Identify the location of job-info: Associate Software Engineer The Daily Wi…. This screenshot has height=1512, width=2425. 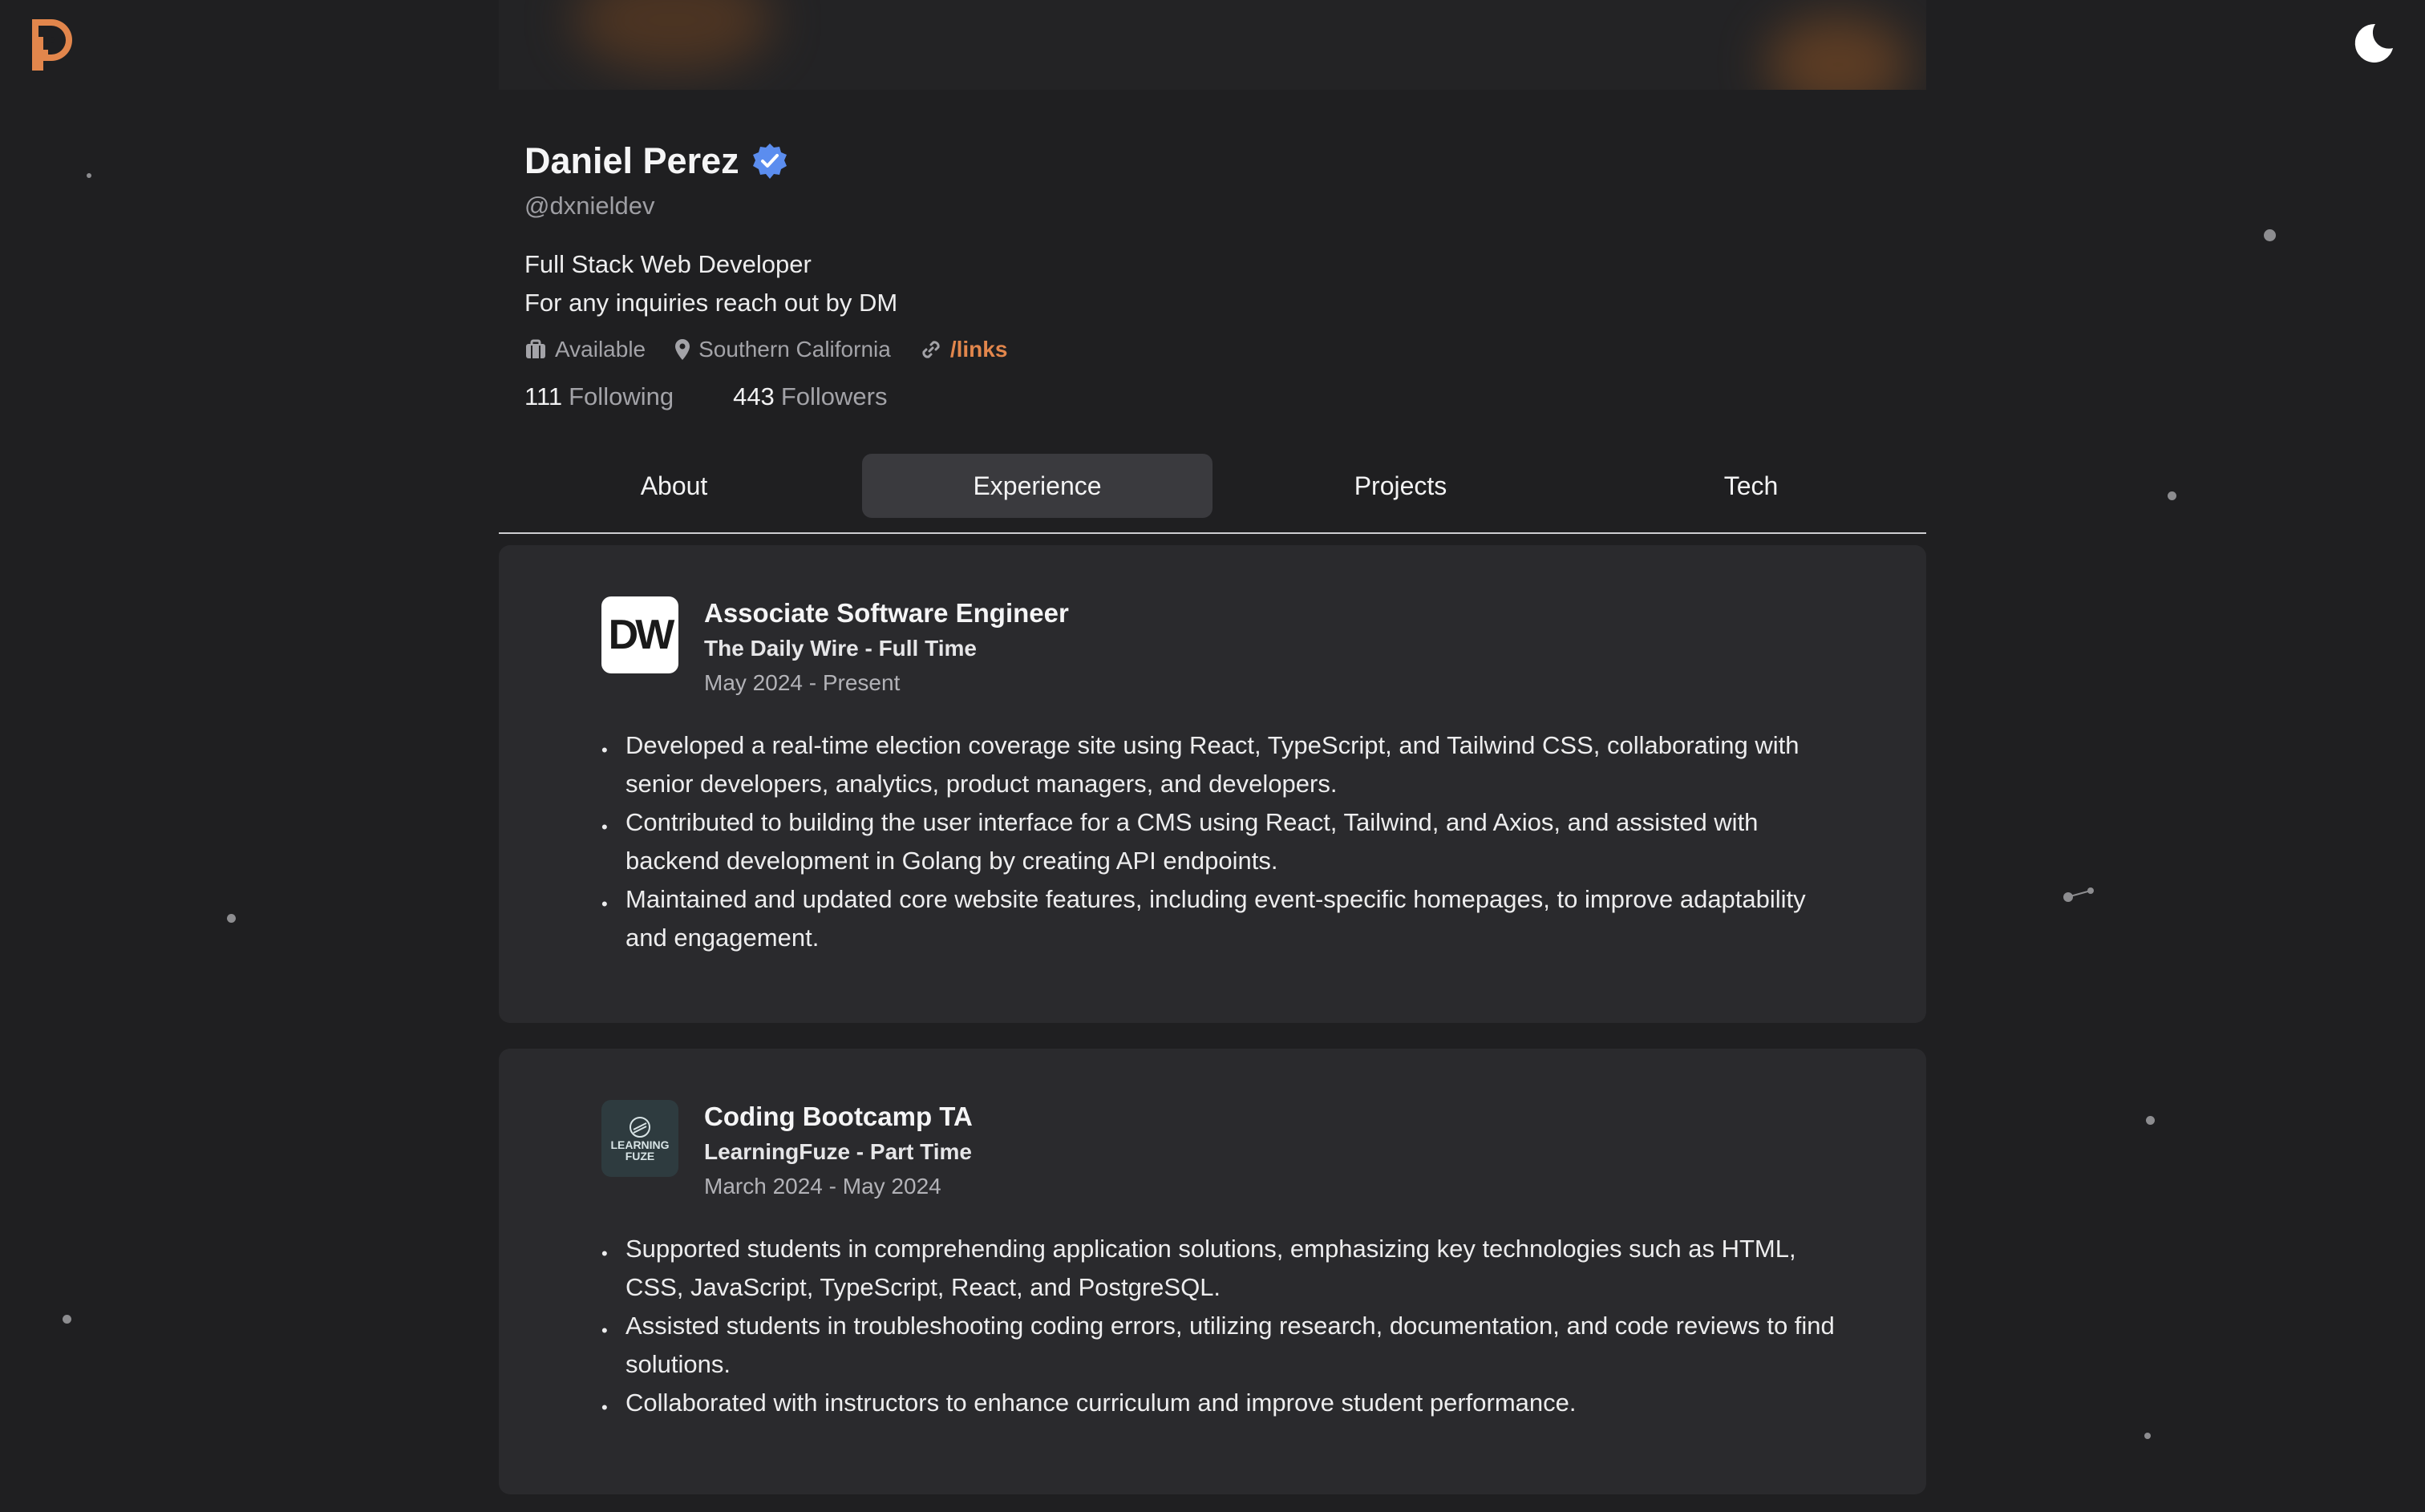
(886, 648).